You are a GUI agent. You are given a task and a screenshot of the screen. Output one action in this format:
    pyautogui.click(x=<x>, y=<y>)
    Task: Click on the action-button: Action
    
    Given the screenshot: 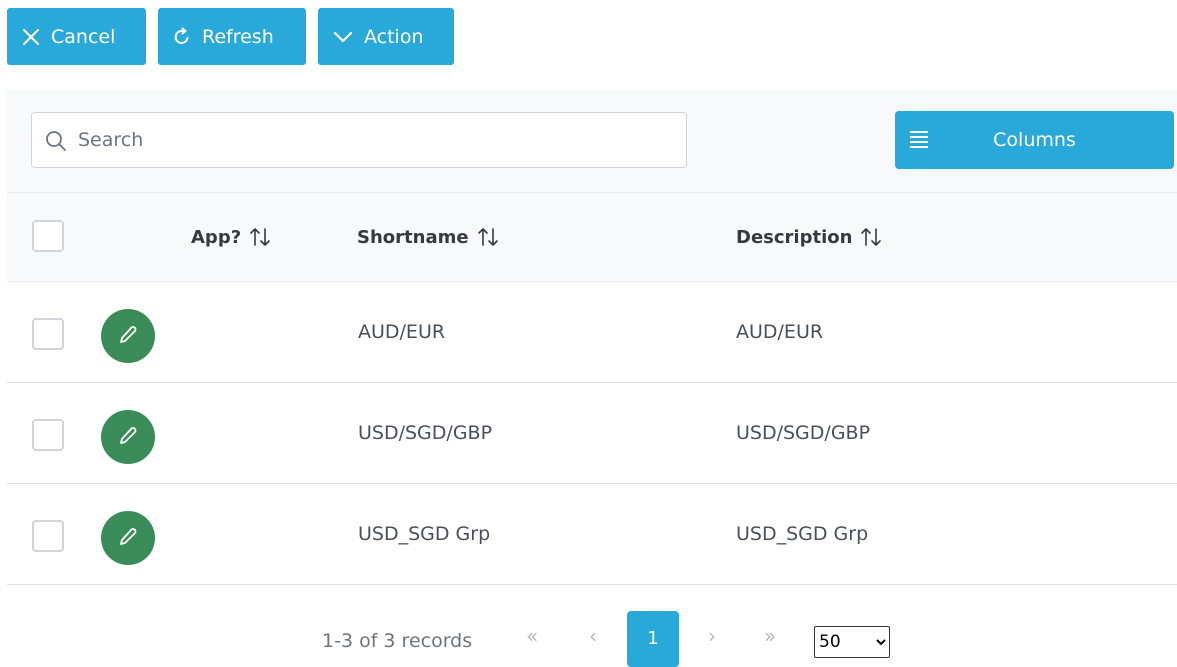 What is the action you would take?
    pyautogui.click(x=386, y=36)
    